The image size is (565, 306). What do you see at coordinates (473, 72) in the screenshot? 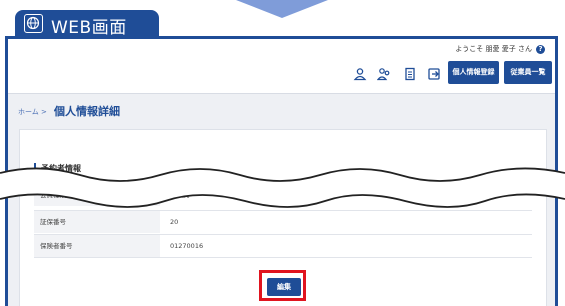
I see `personal-info-register-button: 個人情報登録` at bounding box center [473, 72].